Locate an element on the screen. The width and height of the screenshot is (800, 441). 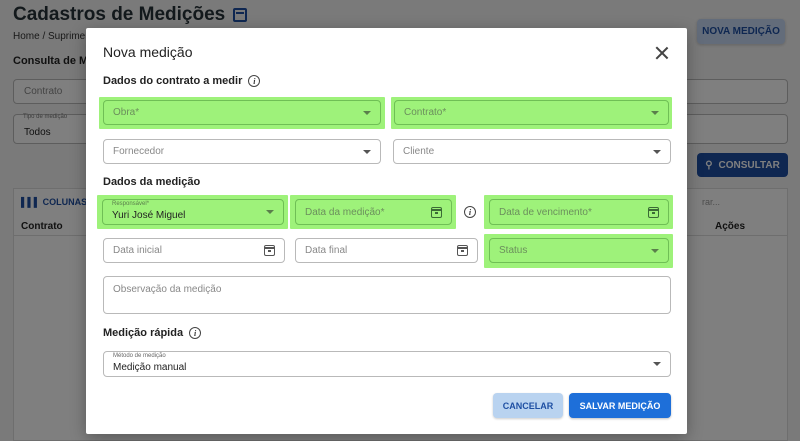
section-contract-heading: Dados do contrato a medir i is located at coordinates (182, 81).